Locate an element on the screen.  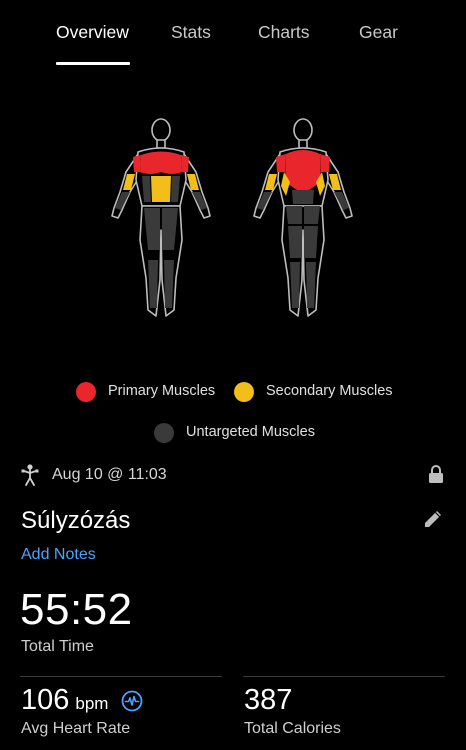
tab-charts: Charts is located at coordinates (284, 32).